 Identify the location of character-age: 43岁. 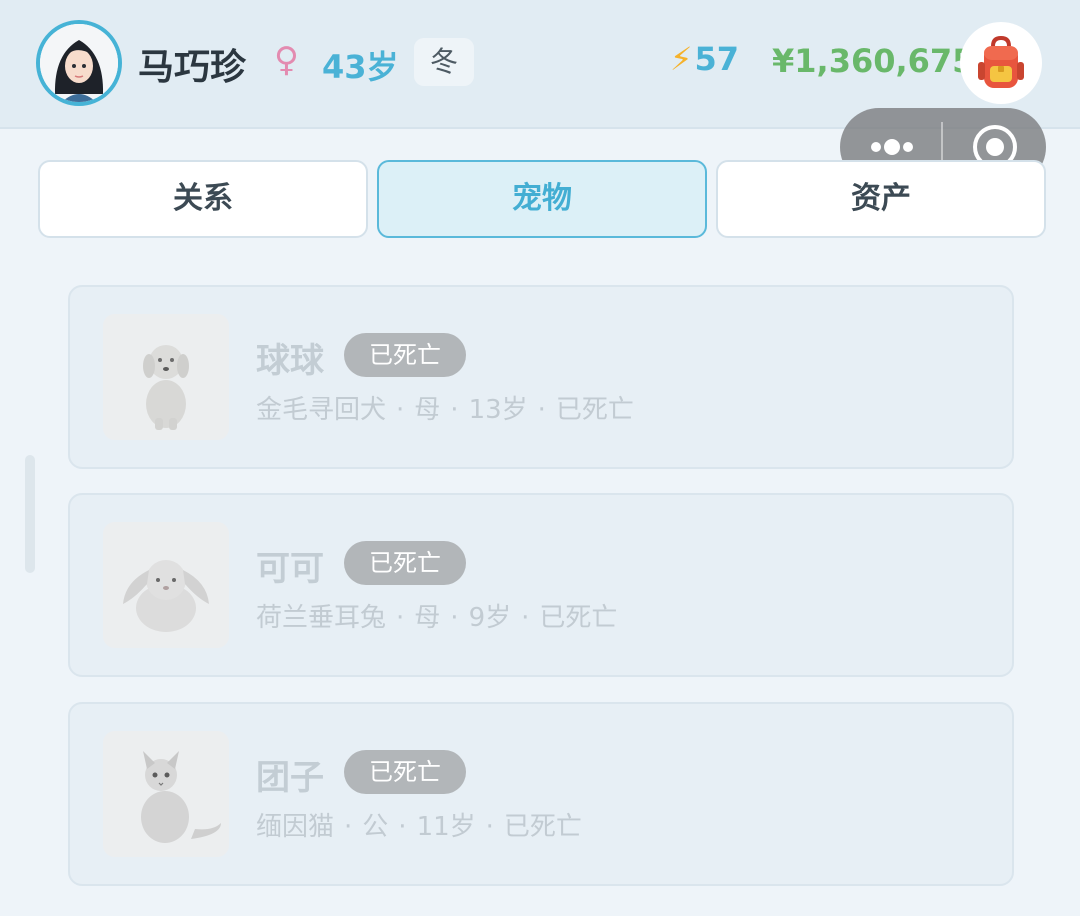
(360, 67).